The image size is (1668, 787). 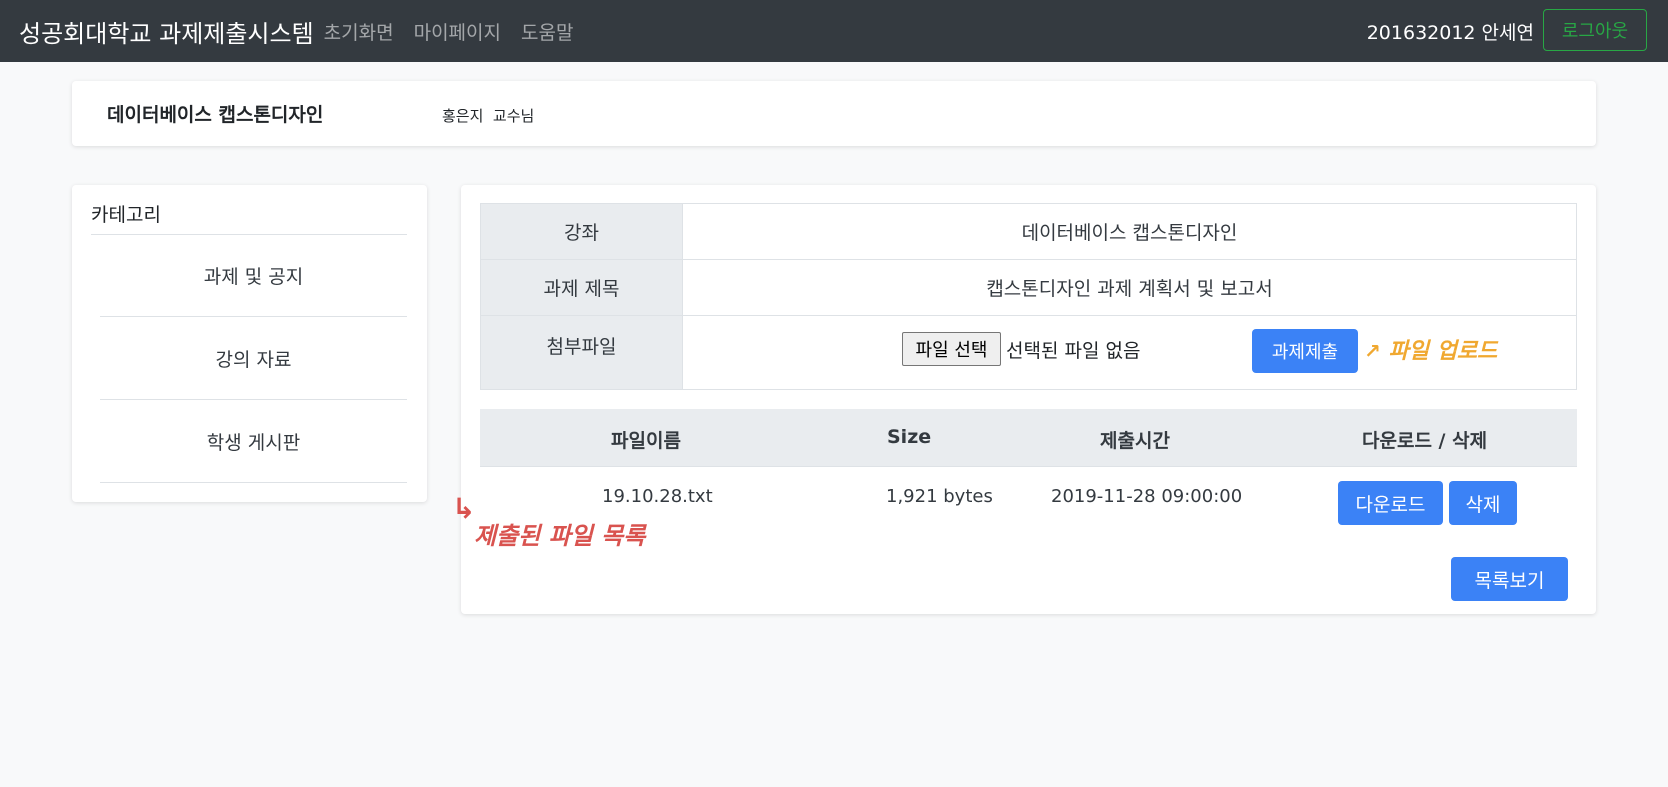 What do you see at coordinates (359, 31) in the screenshot?
I see `nav-link-home: 초기화면` at bounding box center [359, 31].